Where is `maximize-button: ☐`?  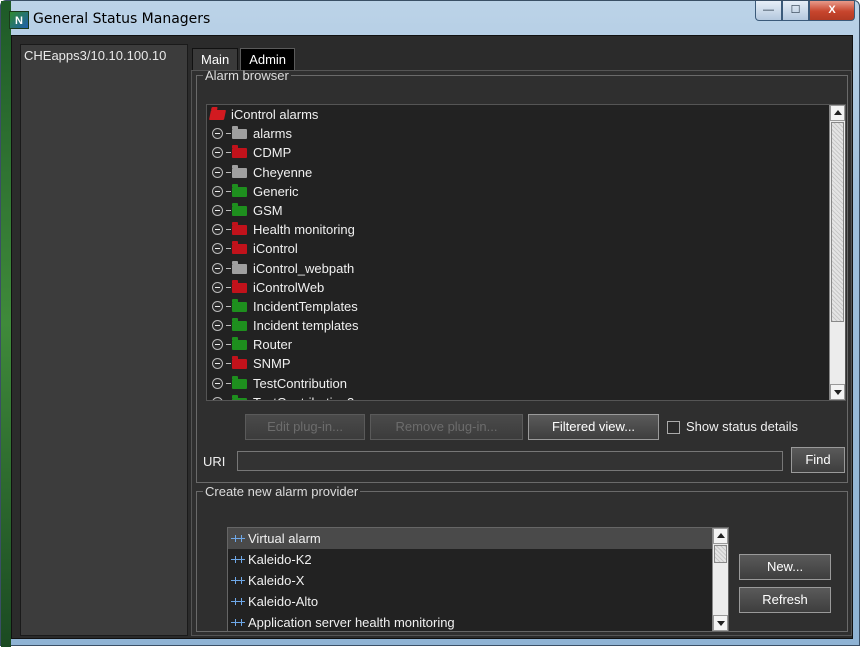 maximize-button: ☐ is located at coordinates (795, 11).